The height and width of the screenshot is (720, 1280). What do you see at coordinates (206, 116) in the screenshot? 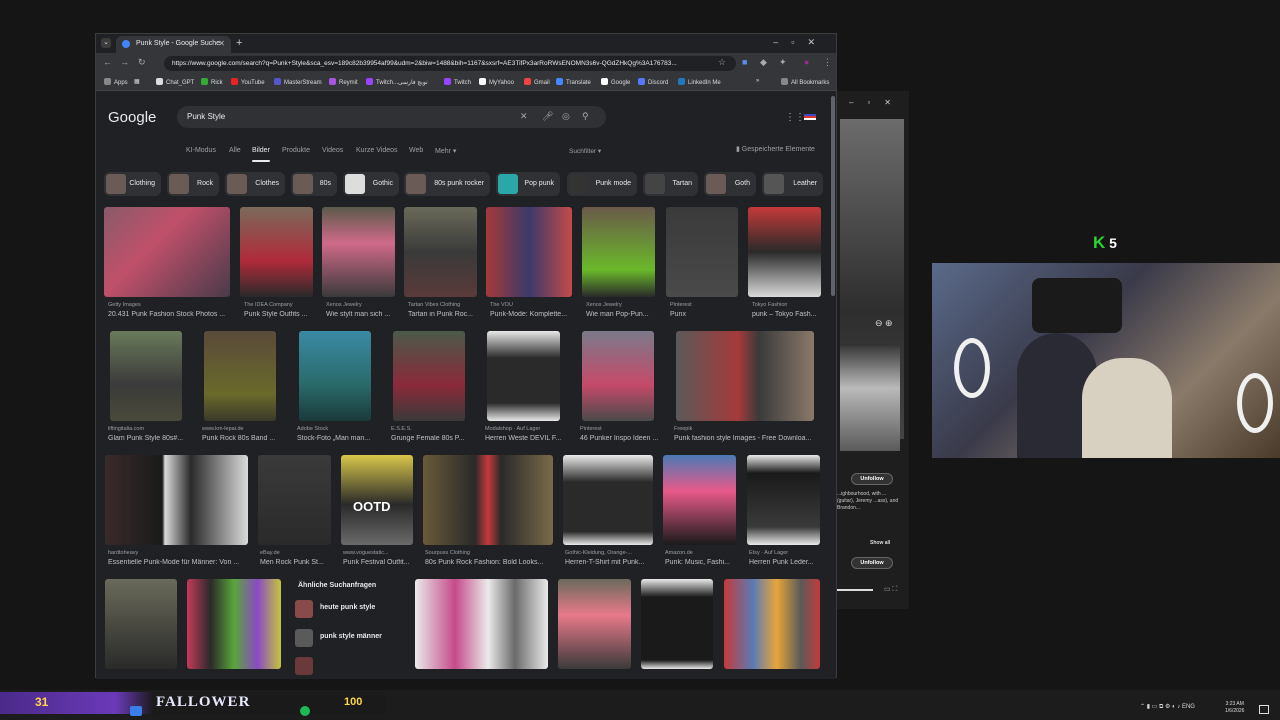
I see `search-input: Punk Style` at bounding box center [206, 116].